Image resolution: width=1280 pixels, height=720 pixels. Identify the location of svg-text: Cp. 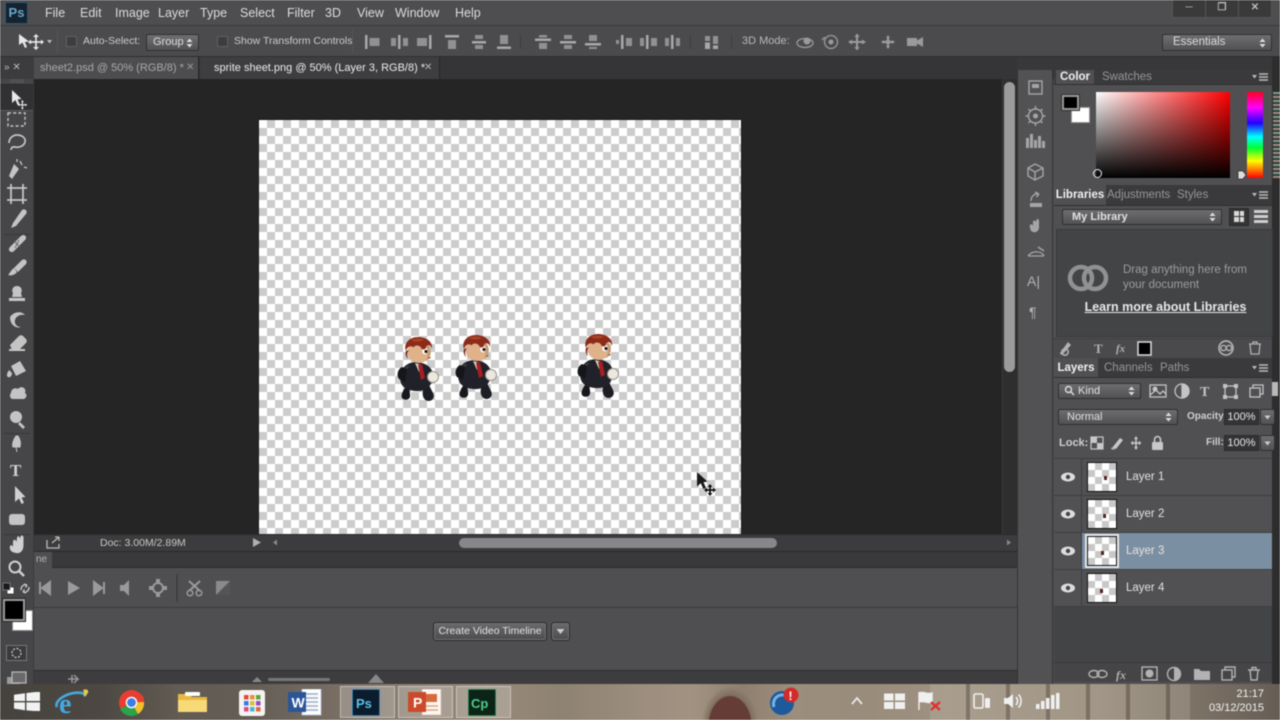
(479, 703).